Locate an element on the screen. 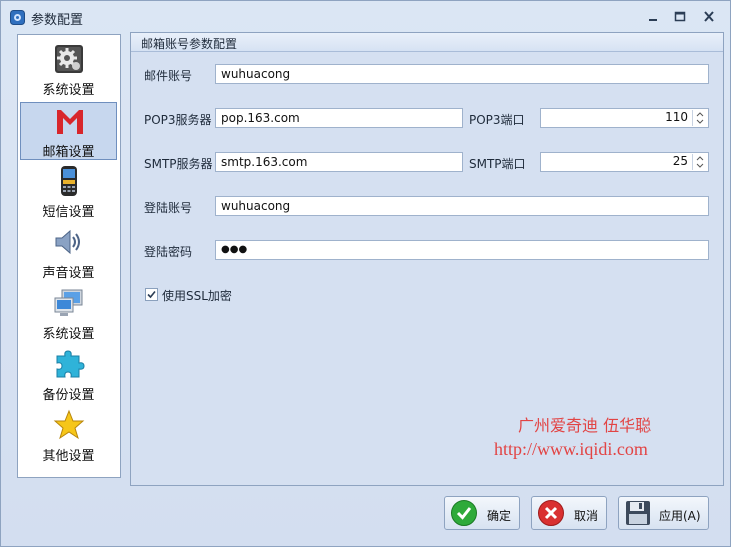  checkmark-icon is located at coordinates (151, 294).